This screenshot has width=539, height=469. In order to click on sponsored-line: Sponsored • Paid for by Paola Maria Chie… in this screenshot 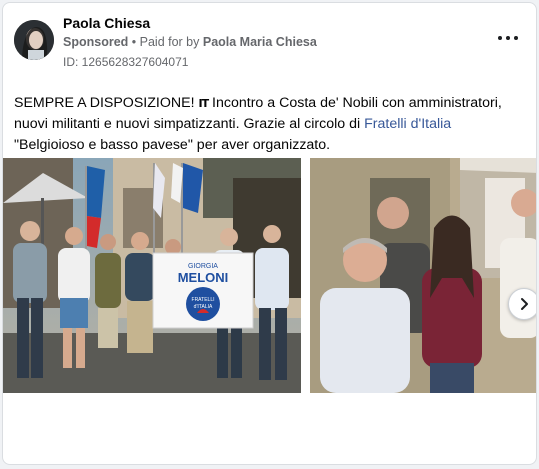, I will do `click(190, 42)`.